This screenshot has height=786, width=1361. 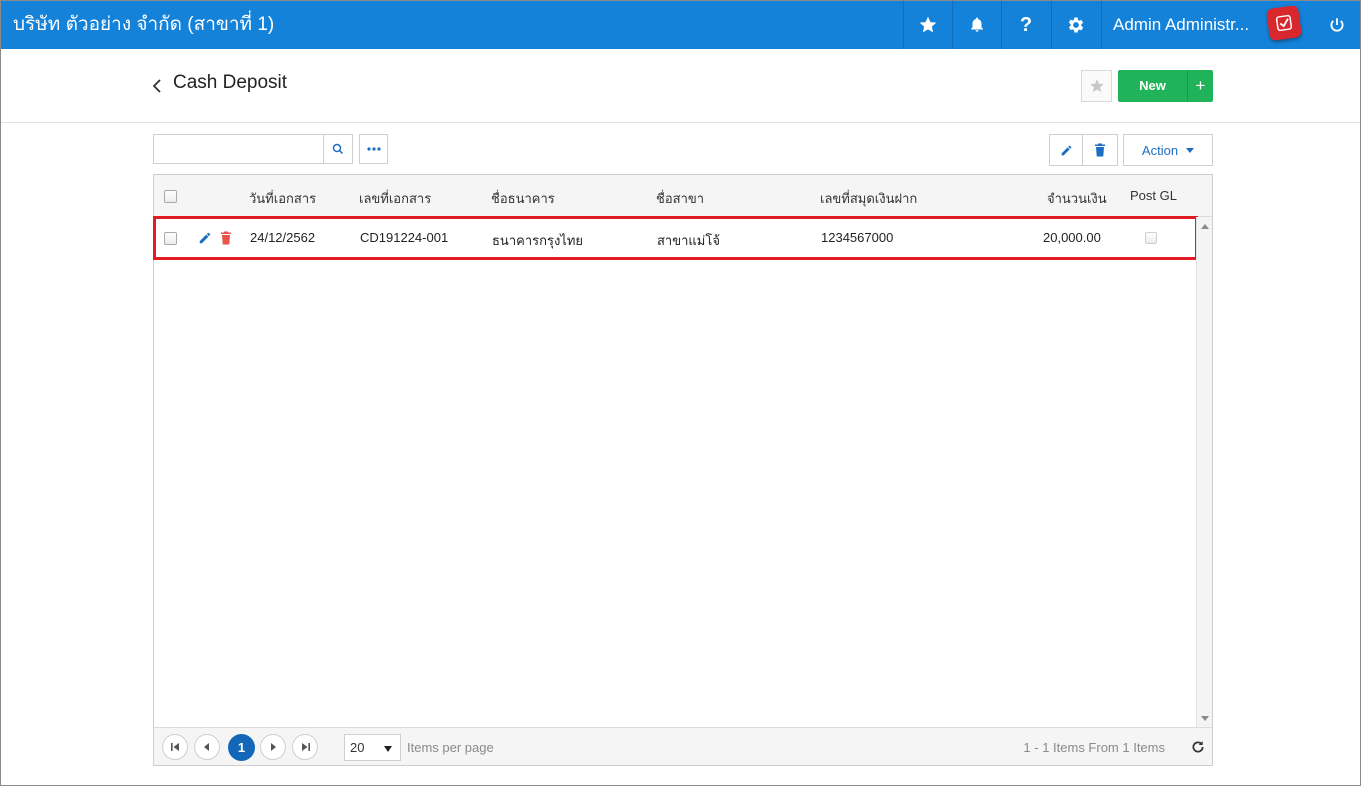 I want to click on checkmark-icon, so click(x=1284, y=23).